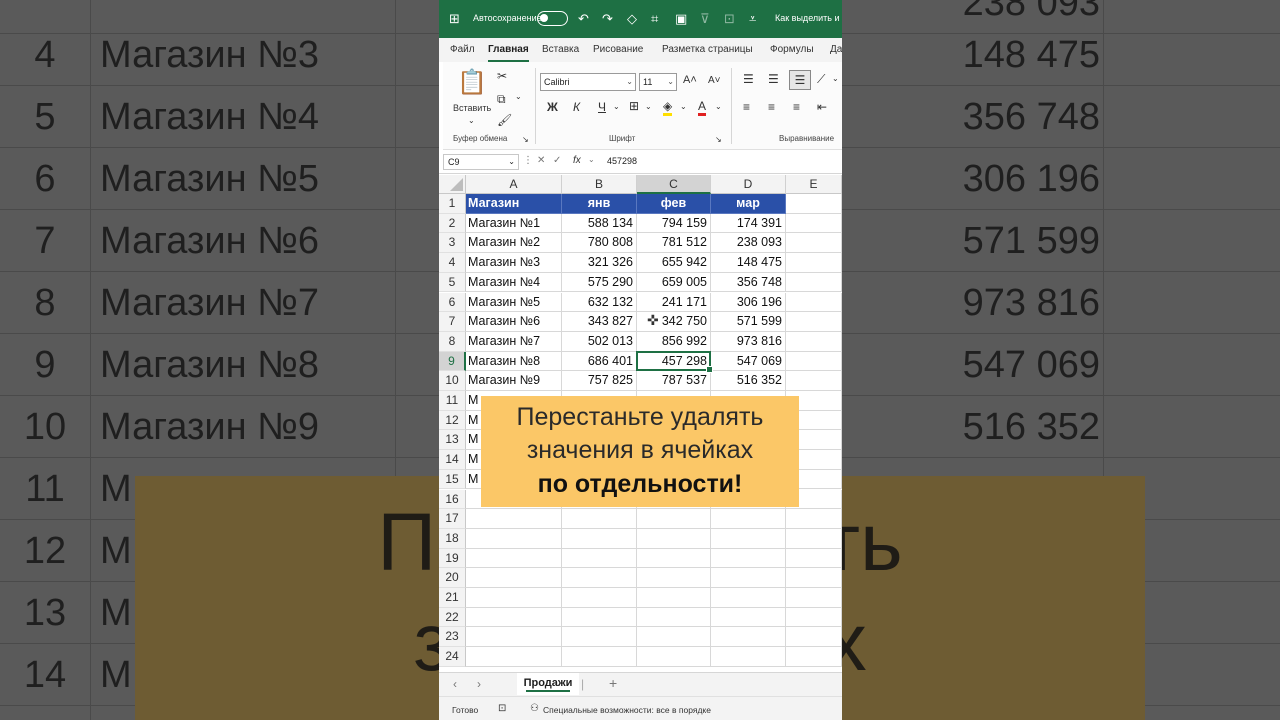 The height and width of the screenshot is (720, 1280). I want to click on copy-icon: ⧉, so click(501, 99).